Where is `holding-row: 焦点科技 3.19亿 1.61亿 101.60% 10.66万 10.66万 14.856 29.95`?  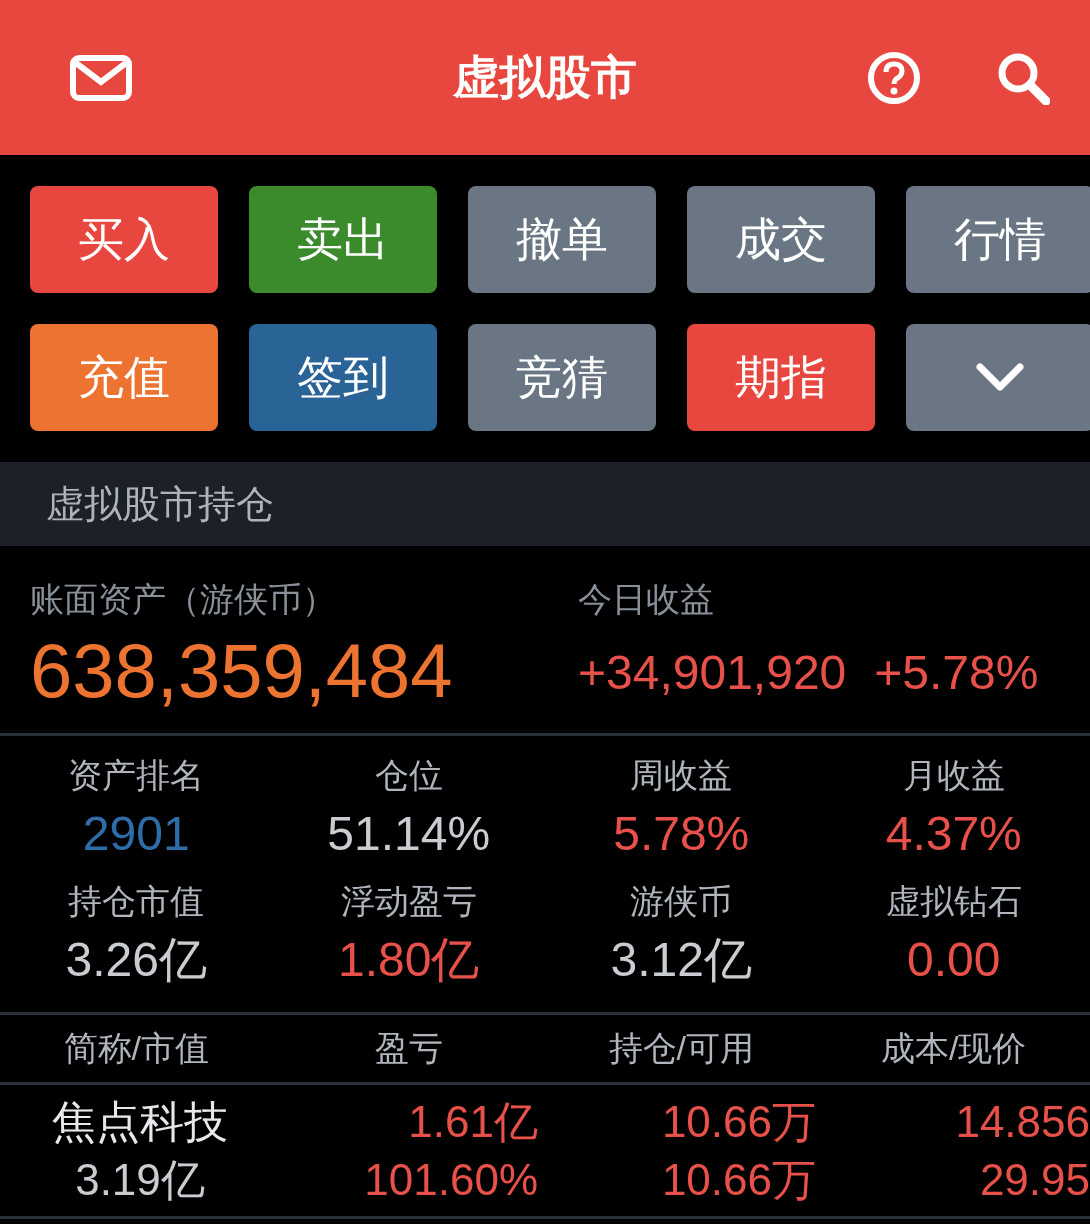 holding-row: 焦点科技 3.19亿 1.61亿 101.60% 10.66万 10.66万 14.856 29.95 is located at coordinates (545, 1152).